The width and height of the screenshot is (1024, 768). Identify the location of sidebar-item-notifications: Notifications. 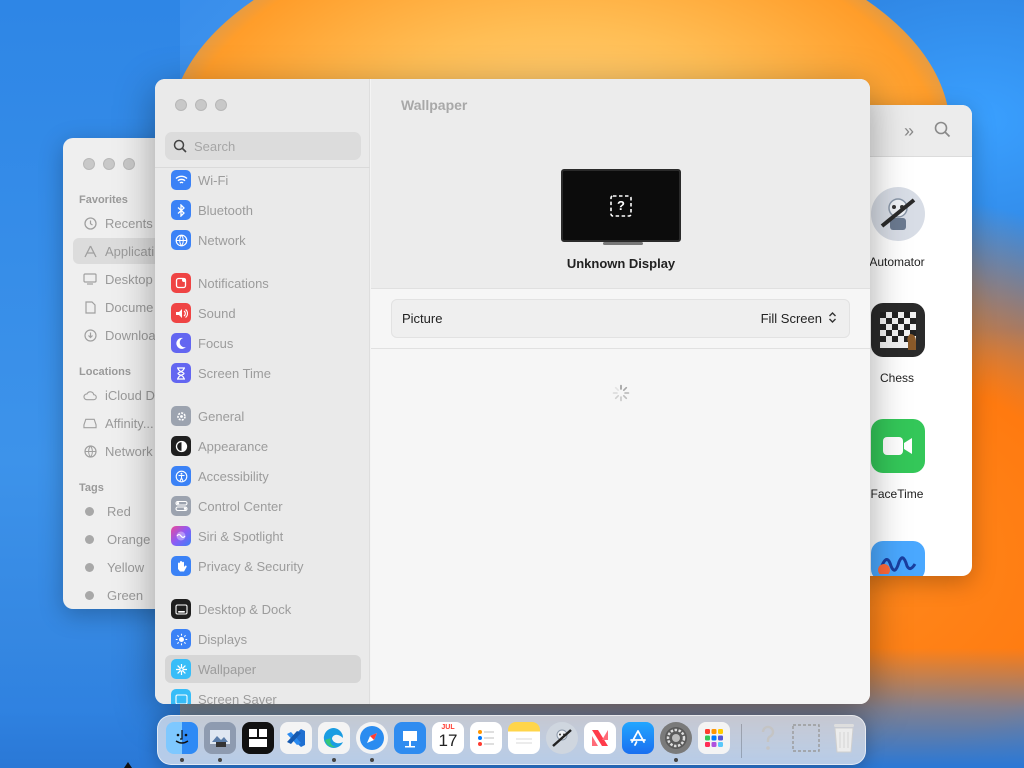
(263, 283).